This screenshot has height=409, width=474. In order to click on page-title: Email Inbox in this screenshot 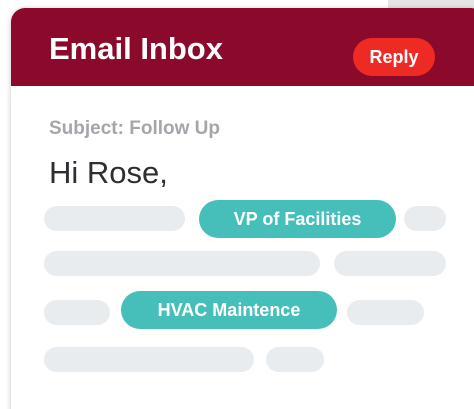, I will do `click(136, 48)`.